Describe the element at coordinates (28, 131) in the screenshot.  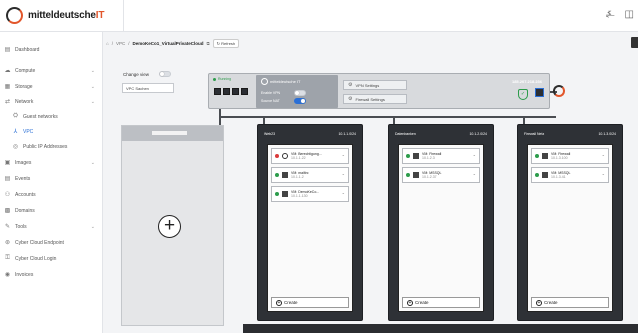
I see `sidebar-item-label: VPC` at that location.